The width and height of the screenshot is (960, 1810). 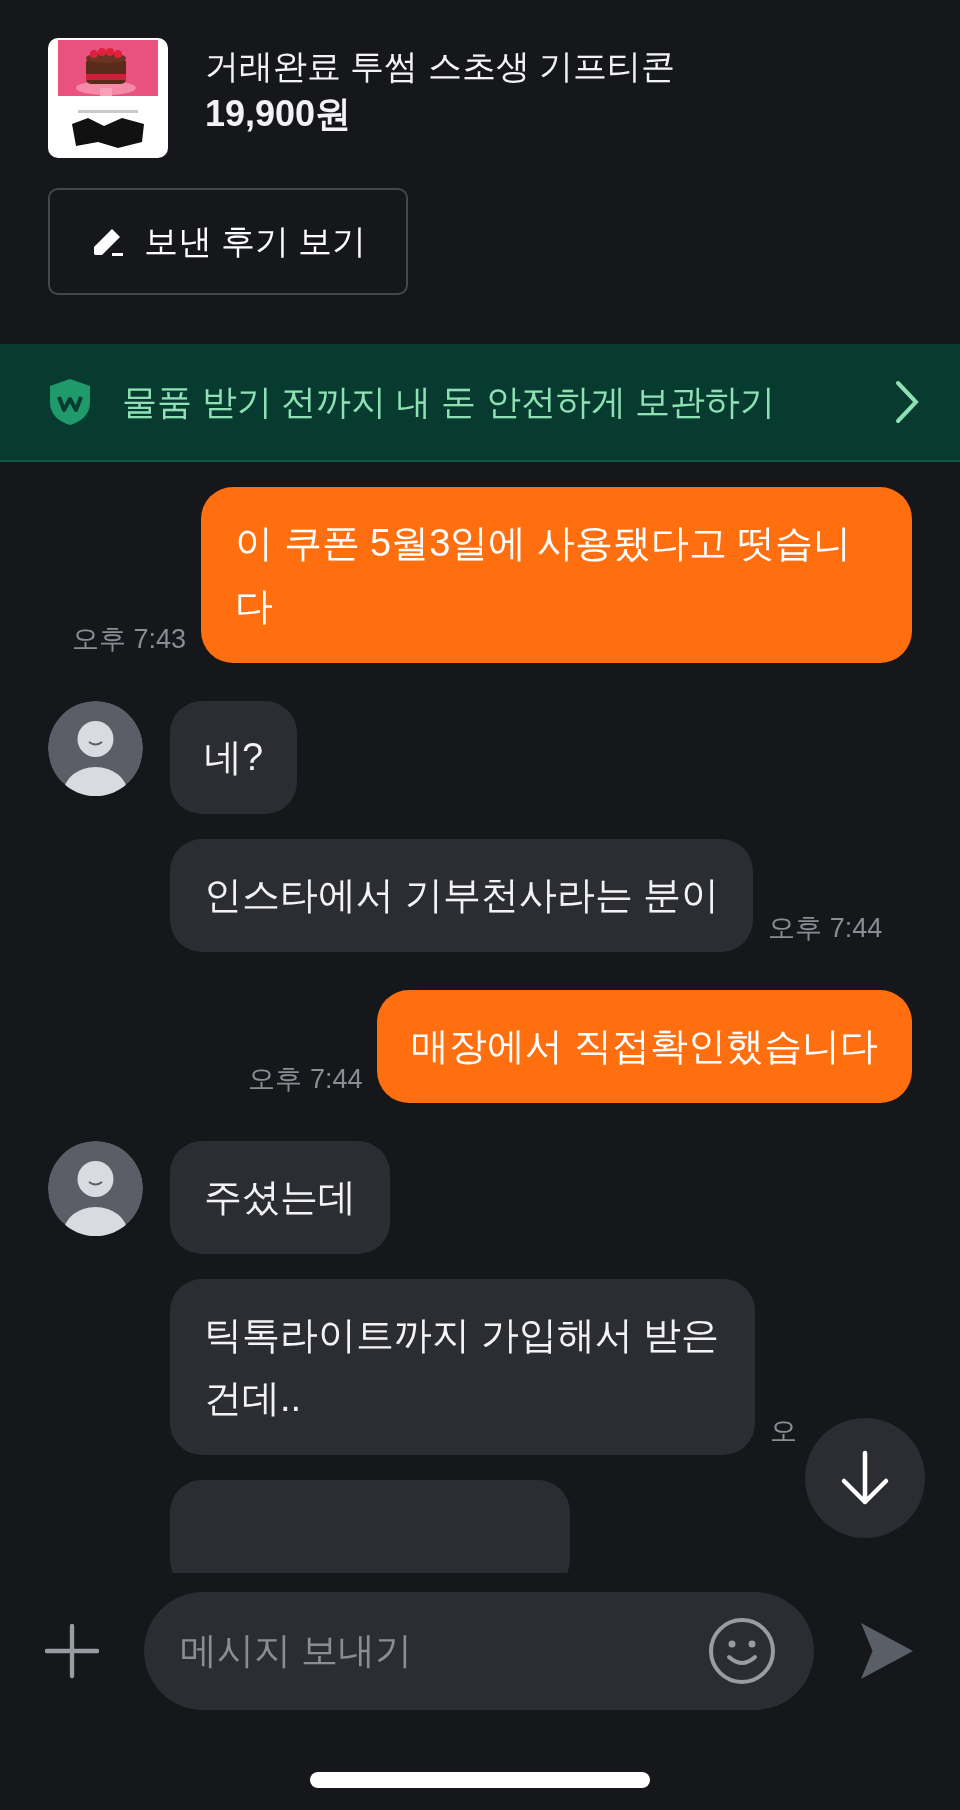 What do you see at coordinates (907, 402) in the screenshot?
I see `chevron-right-icon` at bounding box center [907, 402].